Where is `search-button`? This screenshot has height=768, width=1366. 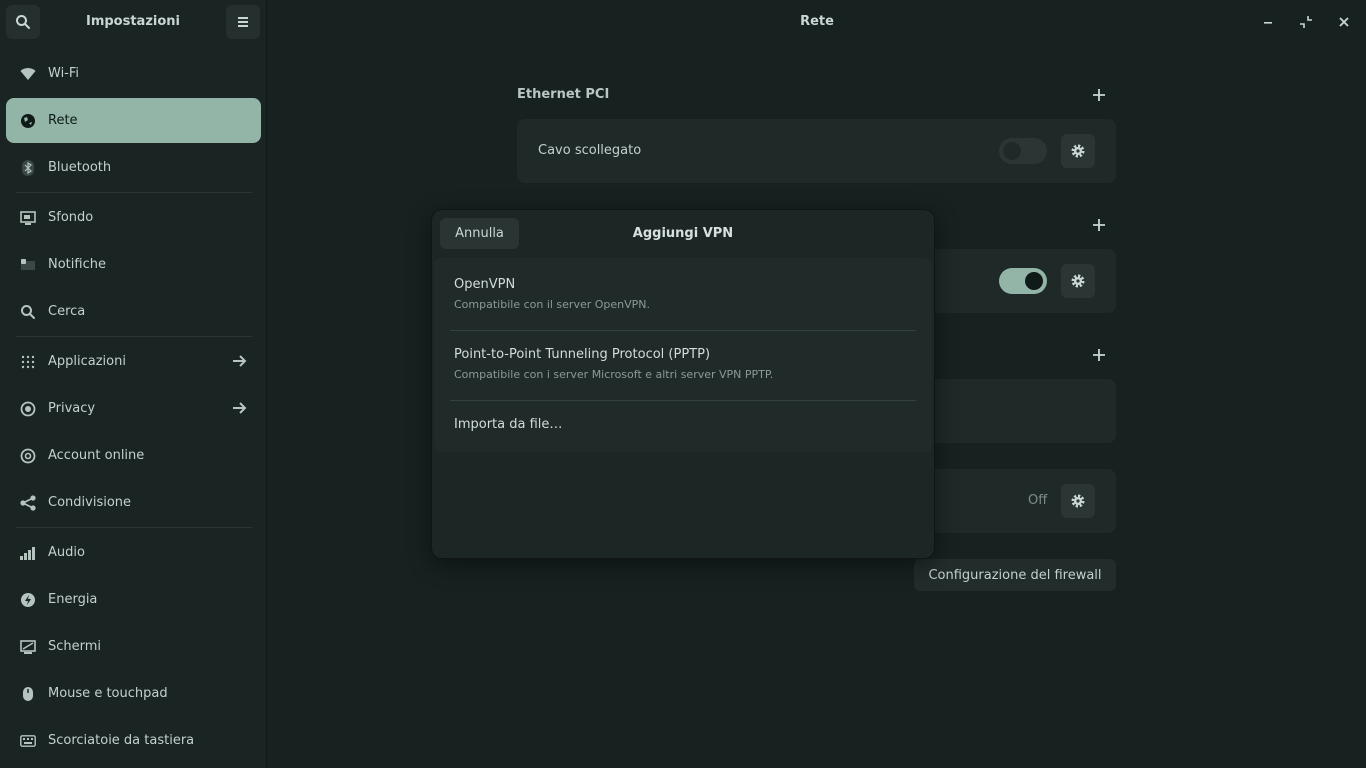 search-button is located at coordinates (23, 22).